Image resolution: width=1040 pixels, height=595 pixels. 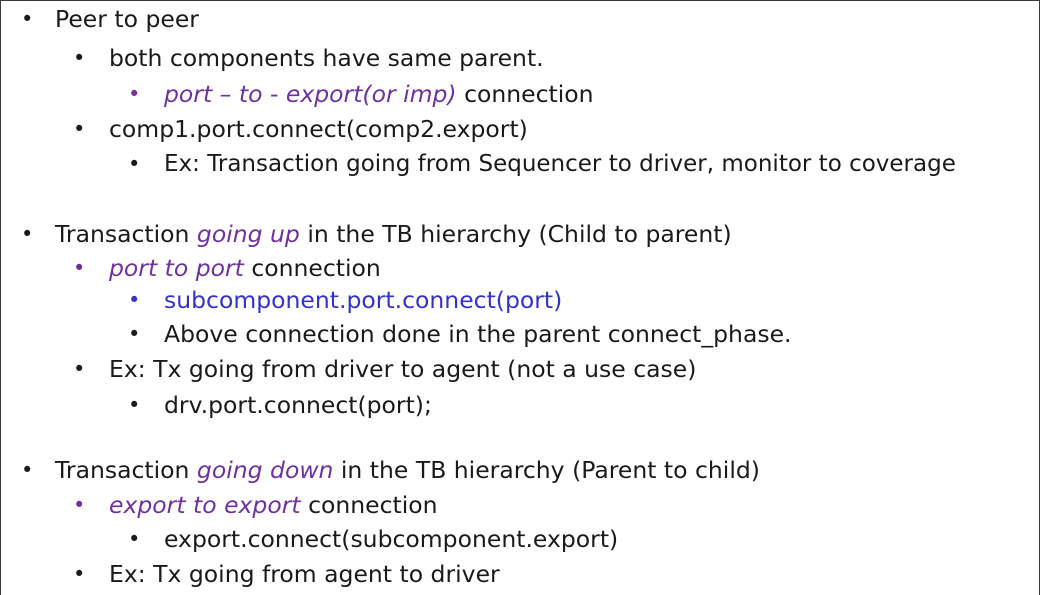 I want to click on title-italic: going up, so click(x=248, y=234).